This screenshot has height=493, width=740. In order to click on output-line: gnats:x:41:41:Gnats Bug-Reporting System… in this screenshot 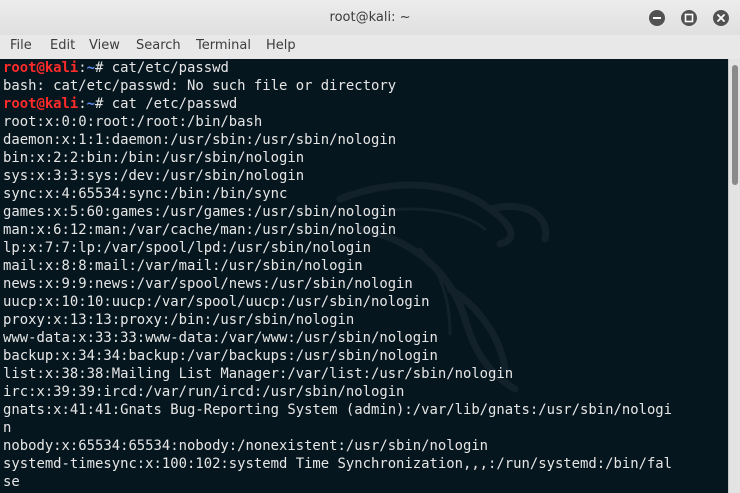, I will do `click(338, 410)`.